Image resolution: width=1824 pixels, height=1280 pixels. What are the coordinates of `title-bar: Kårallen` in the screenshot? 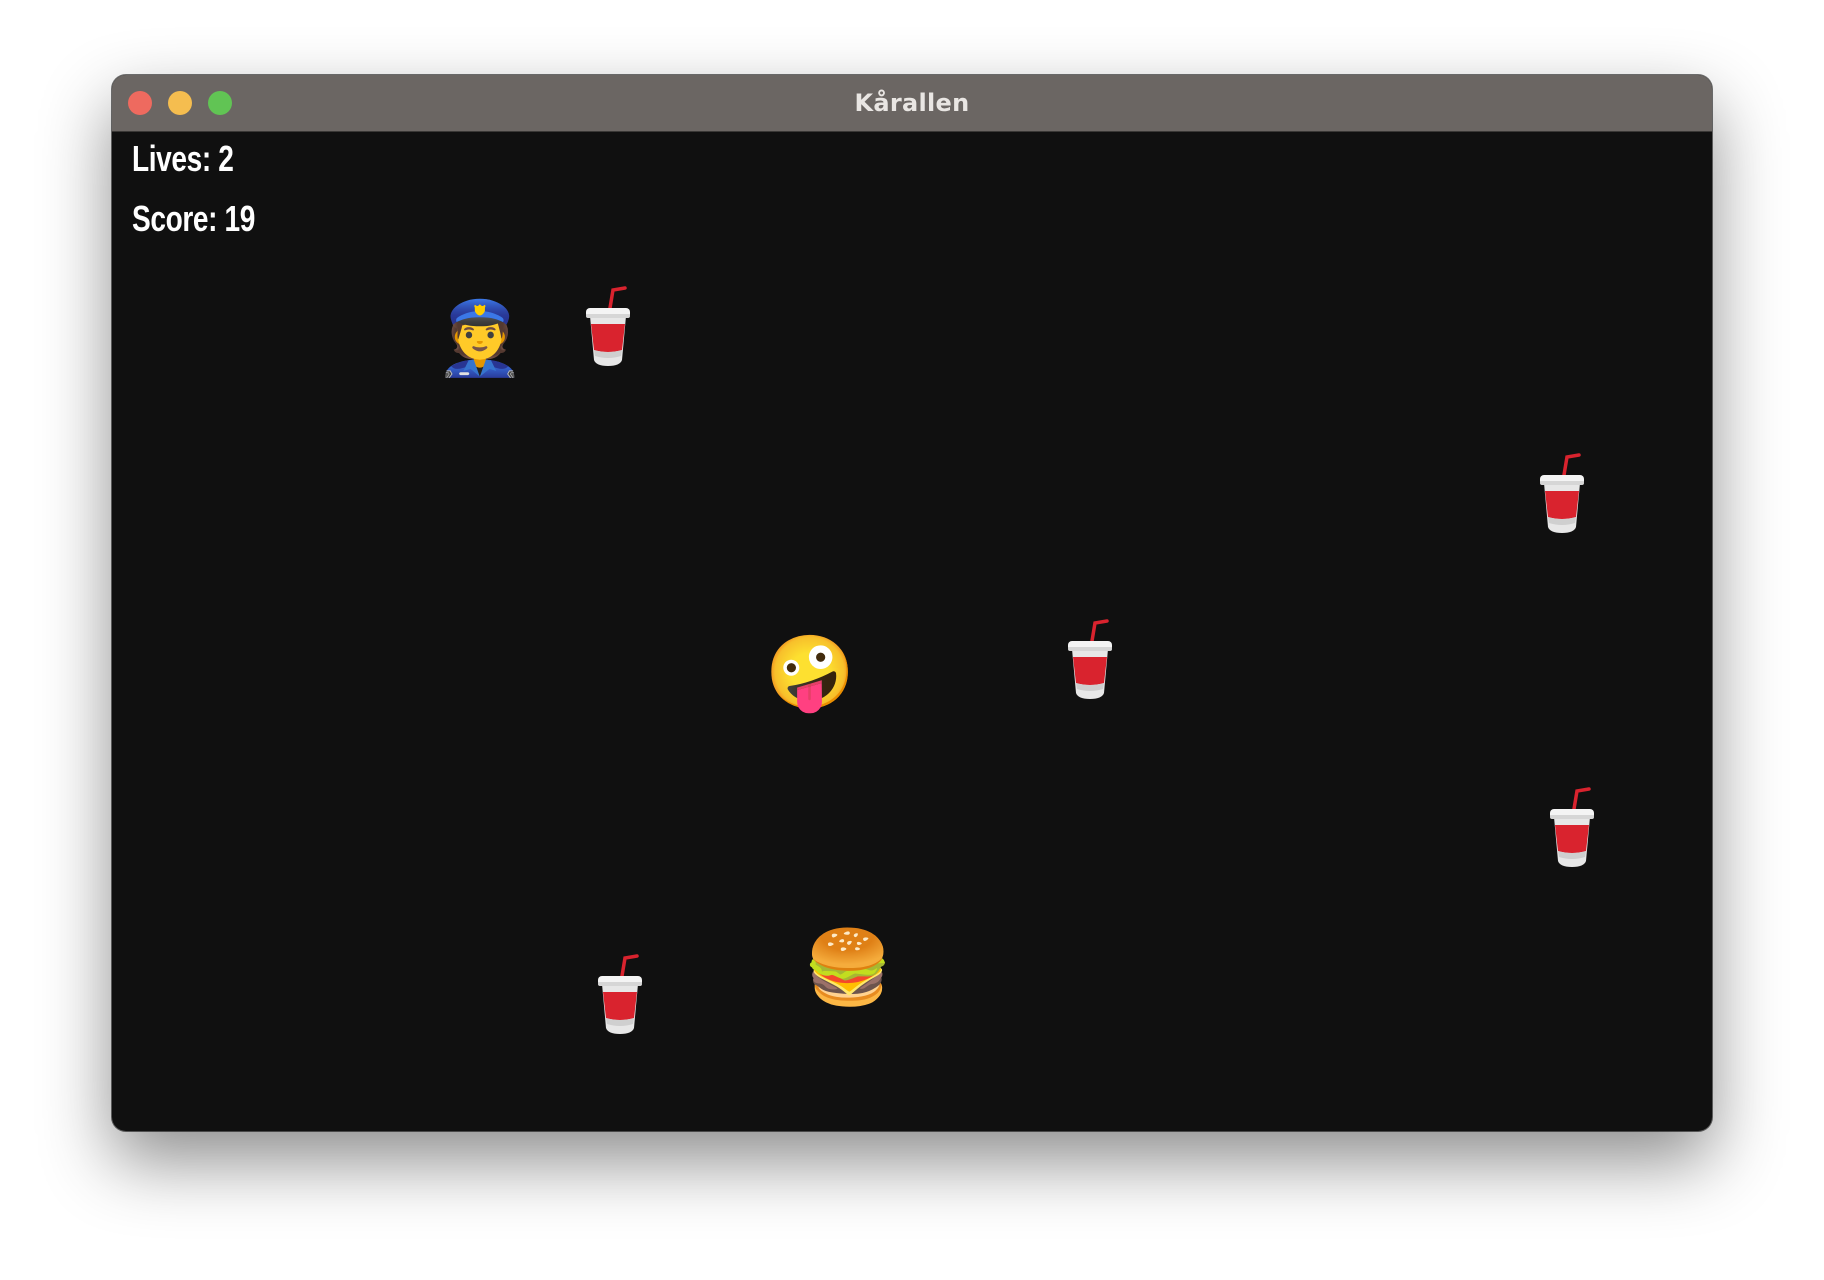 It's located at (912, 103).